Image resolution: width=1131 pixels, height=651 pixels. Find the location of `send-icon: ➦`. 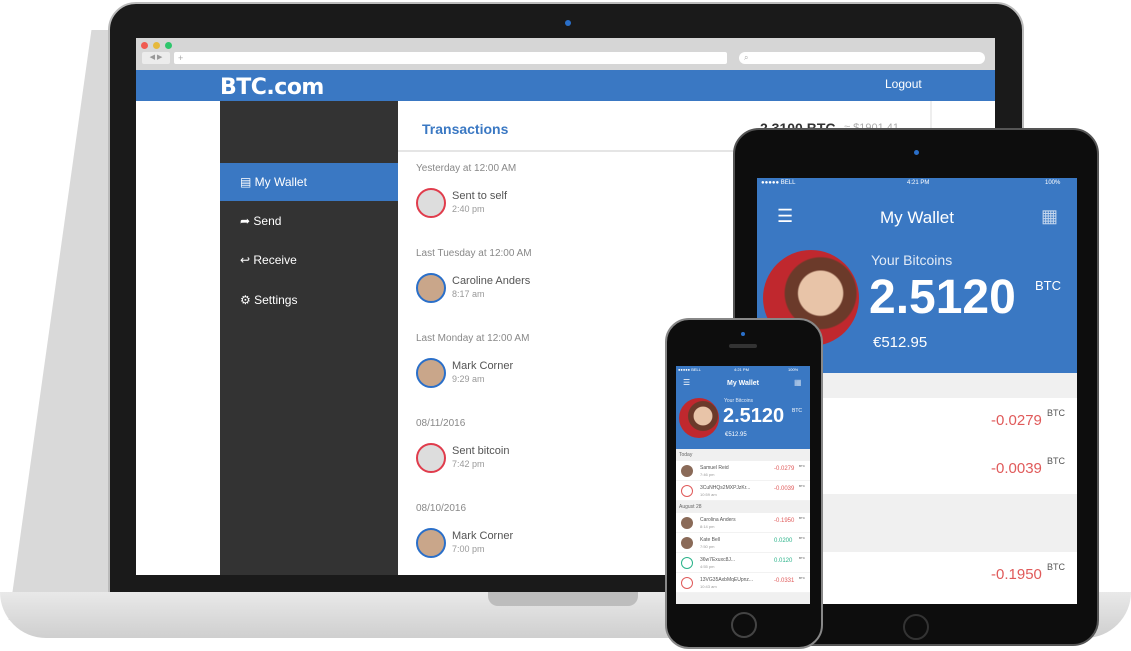

send-icon: ➦ is located at coordinates (247, 221).